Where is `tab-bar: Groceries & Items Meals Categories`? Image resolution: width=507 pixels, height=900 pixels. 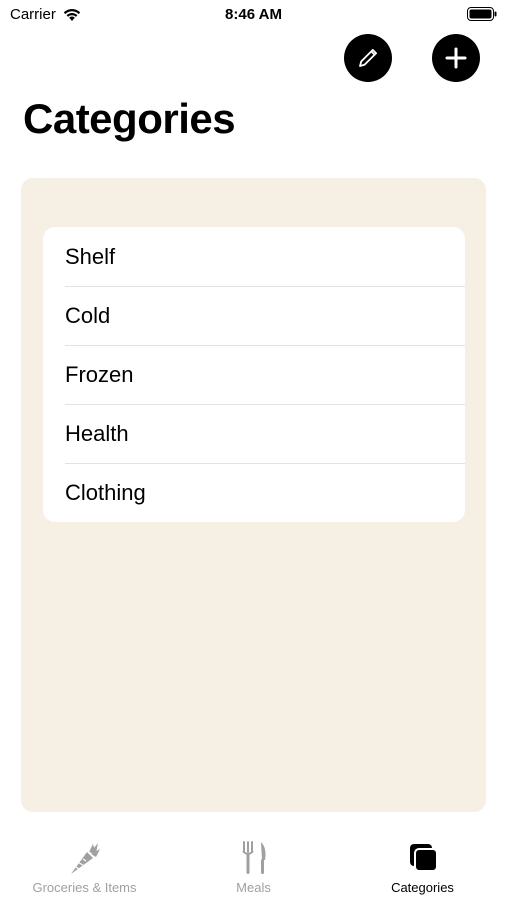
tab-bar: Groceries & Items Meals Categories is located at coordinates (253, 865).